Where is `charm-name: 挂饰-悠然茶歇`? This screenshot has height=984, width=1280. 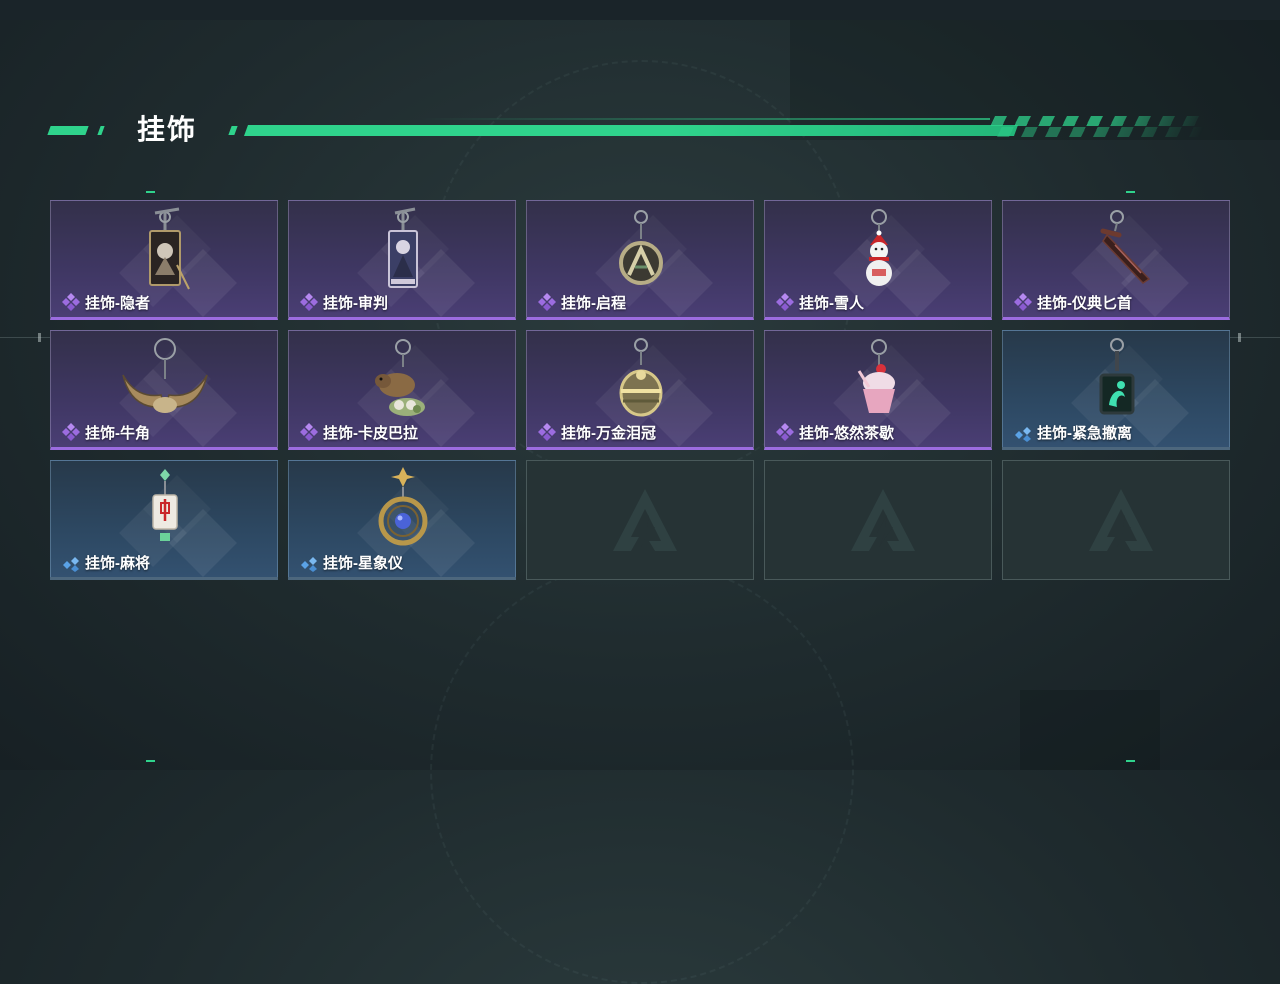
charm-name: 挂饰-悠然茶歇 is located at coordinates (846, 433).